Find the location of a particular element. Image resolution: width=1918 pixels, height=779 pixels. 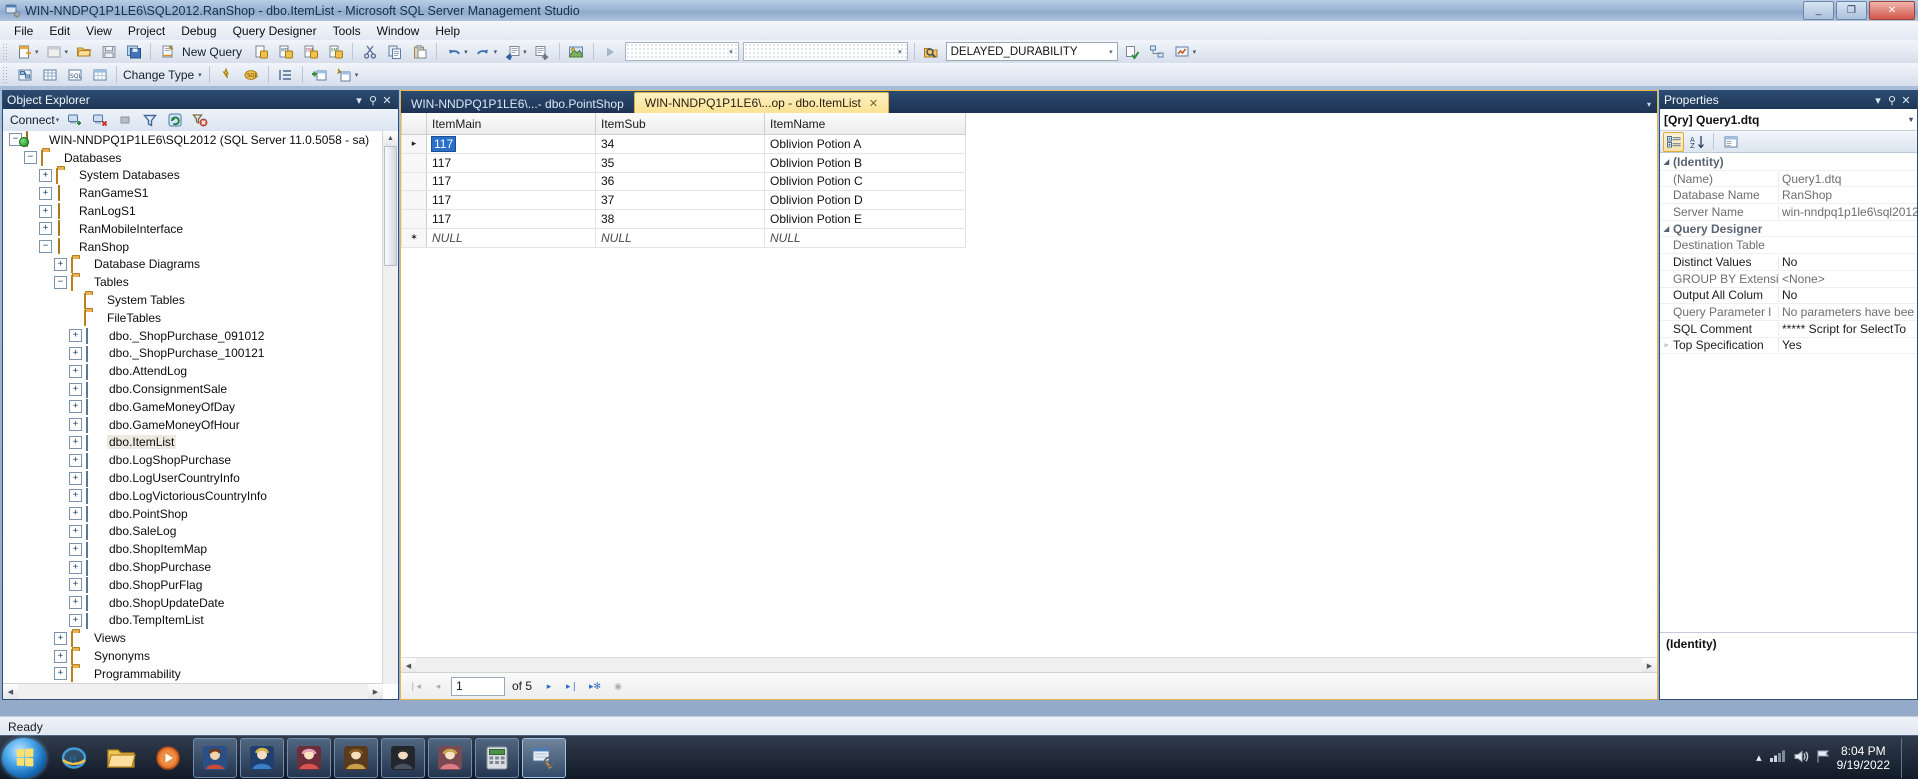

tree-node: − Tables is located at coordinates (200, 282).